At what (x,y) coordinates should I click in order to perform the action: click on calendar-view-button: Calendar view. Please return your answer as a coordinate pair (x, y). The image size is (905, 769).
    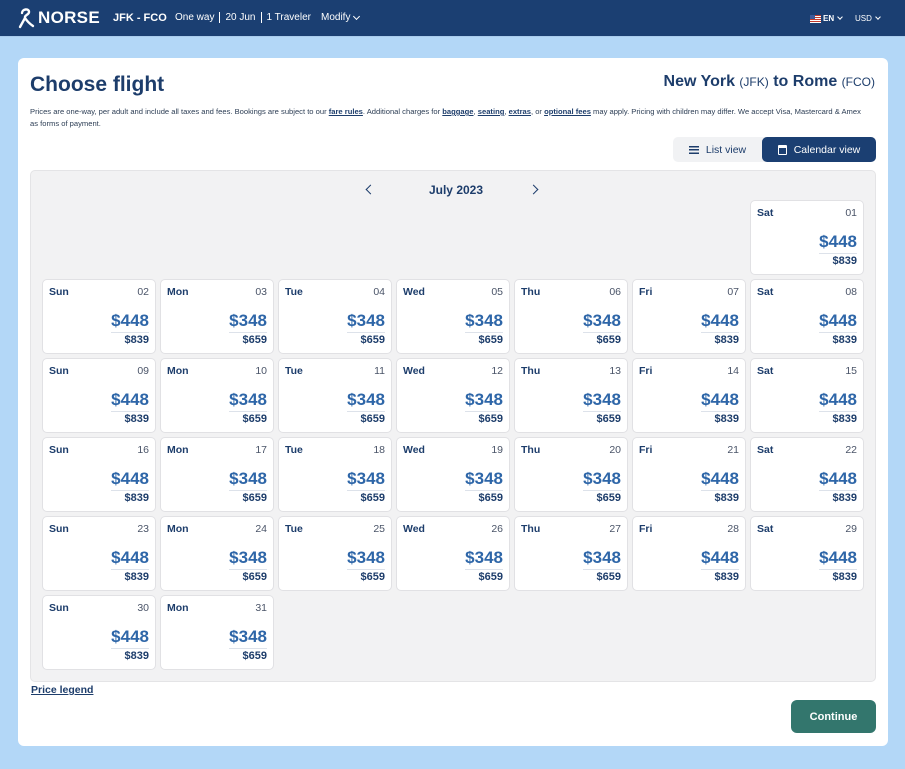
    Looking at the image, I should click on (819, 149).